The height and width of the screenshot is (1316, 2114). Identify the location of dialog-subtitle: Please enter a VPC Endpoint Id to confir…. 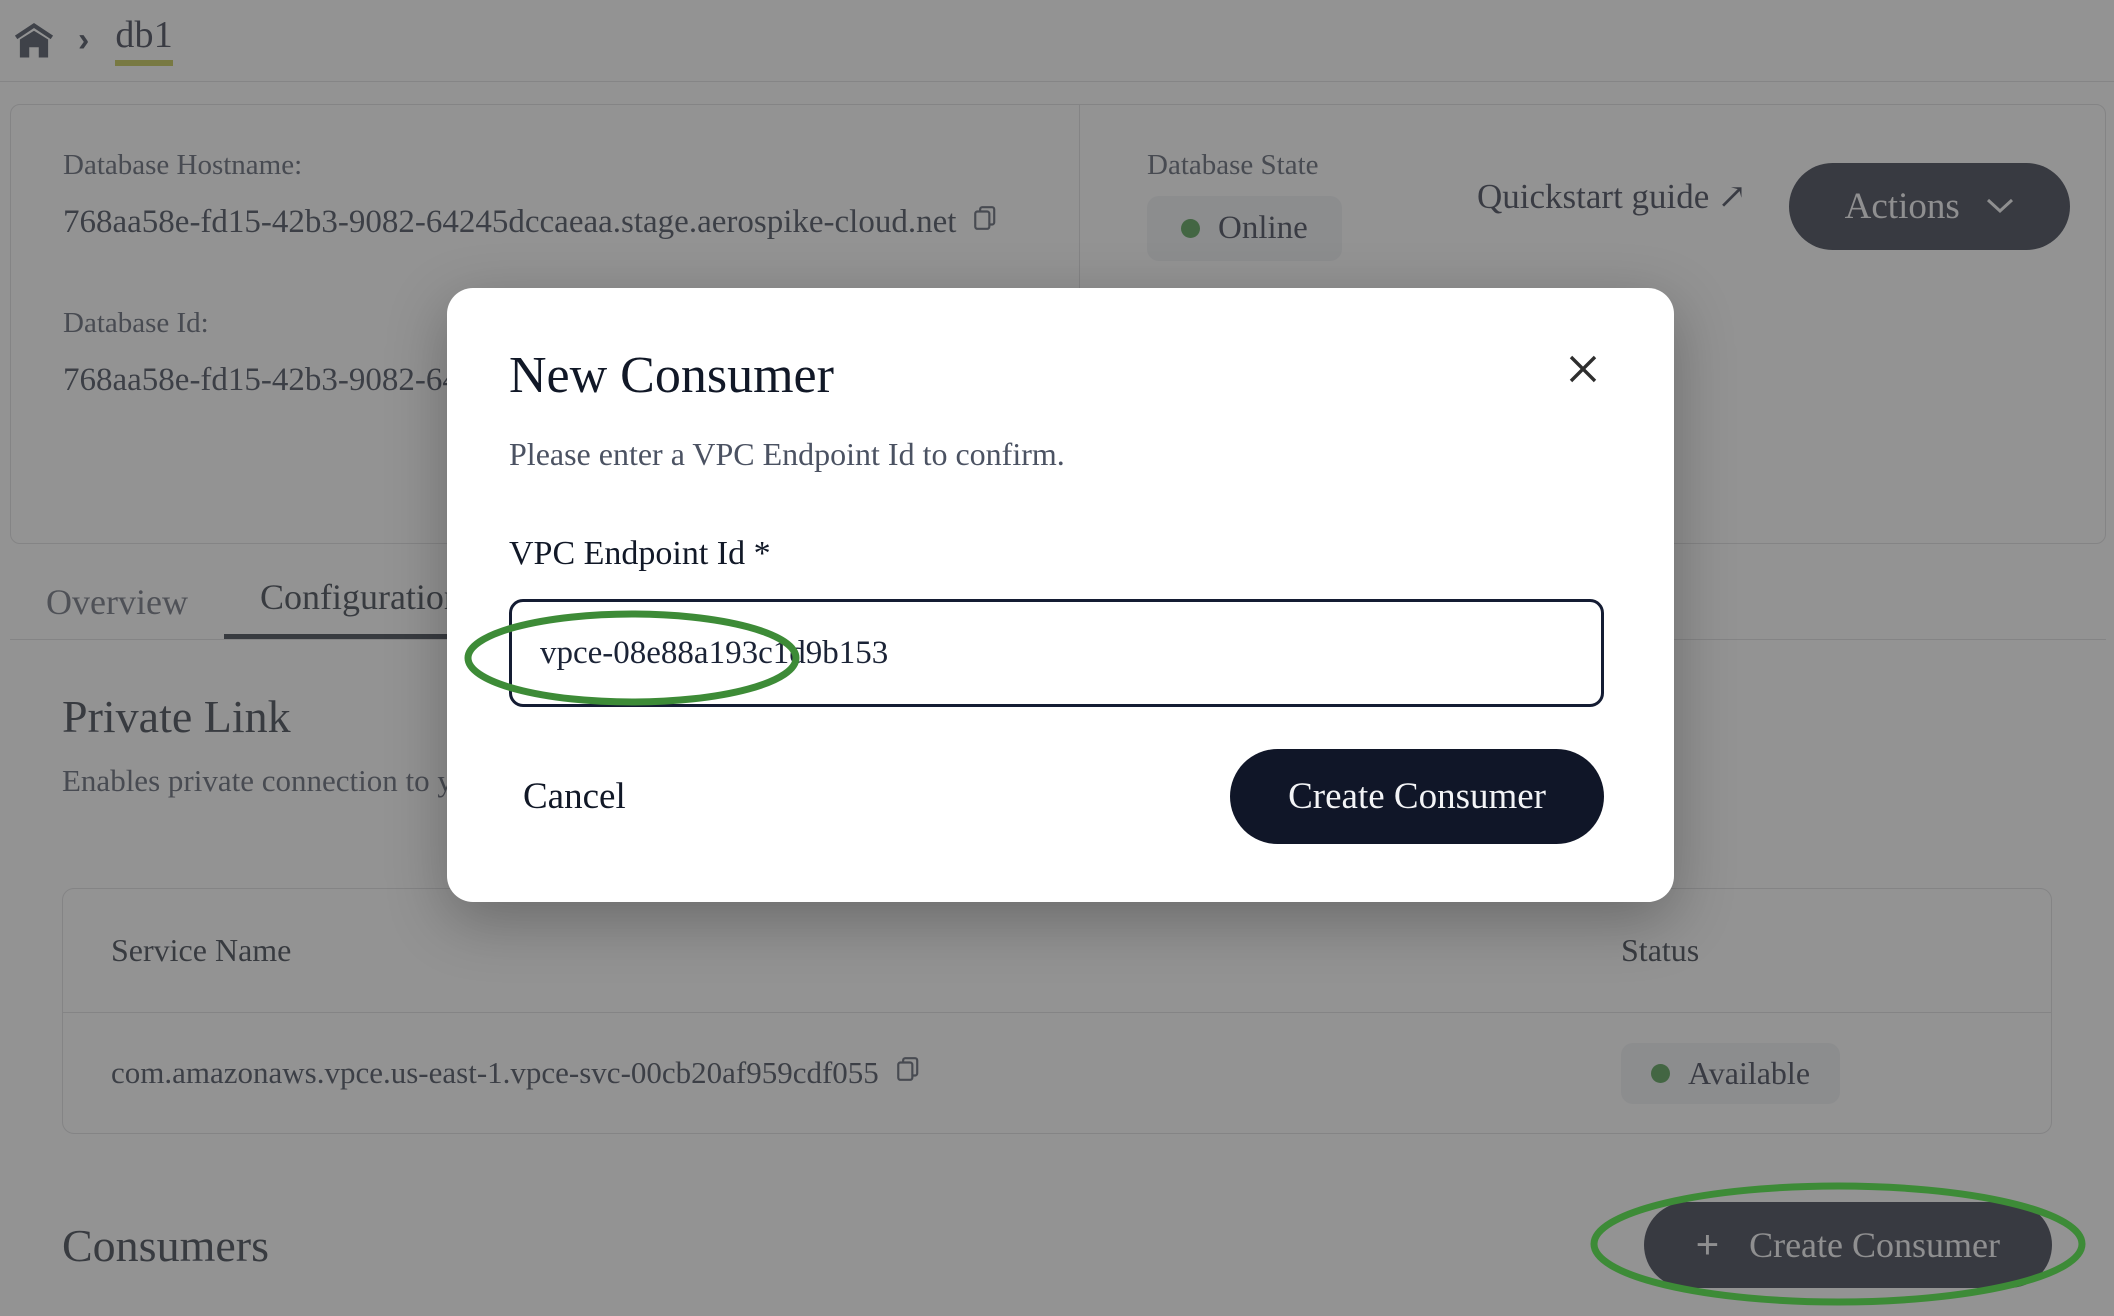
(787, 454).